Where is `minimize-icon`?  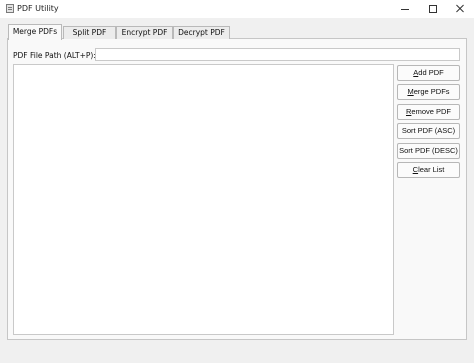
minimize-icon is located at coordinates (406, 9).